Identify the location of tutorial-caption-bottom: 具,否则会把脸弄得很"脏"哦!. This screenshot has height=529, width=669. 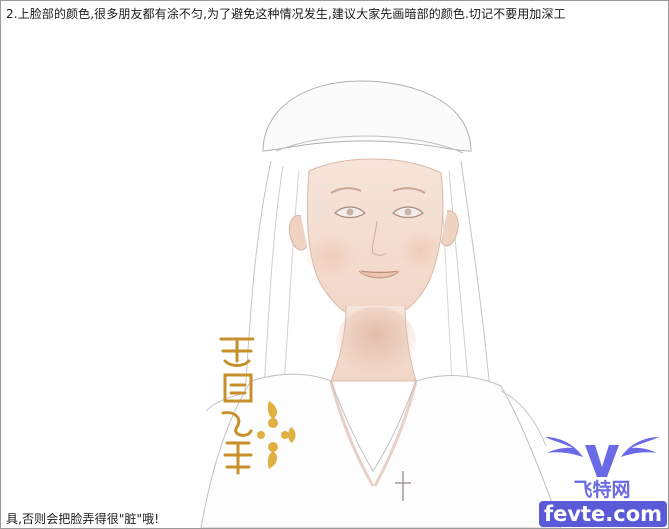
(83, 519).